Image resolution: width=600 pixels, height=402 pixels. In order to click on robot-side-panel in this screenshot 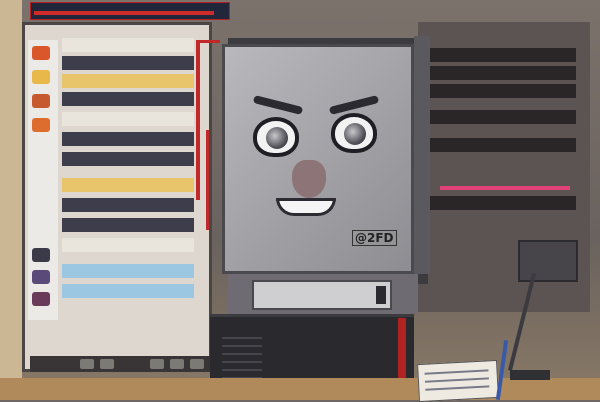, I will do `click(422, 155)`.